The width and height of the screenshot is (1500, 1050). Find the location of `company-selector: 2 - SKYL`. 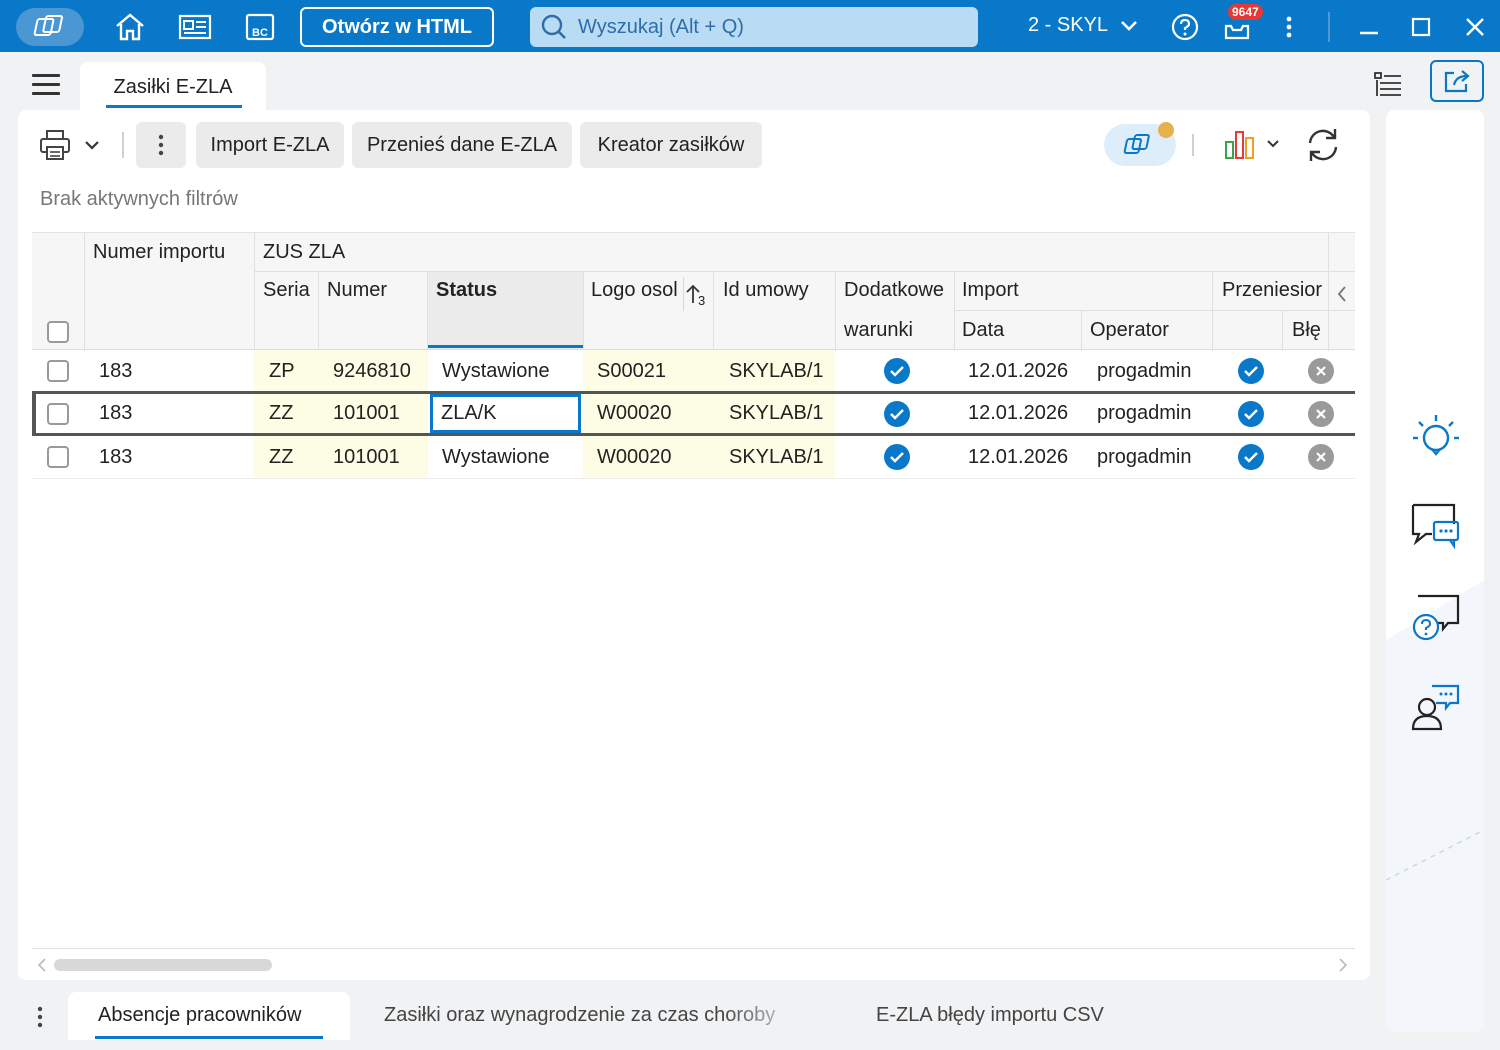

company-selector: 2 - SKYL is located at coordinates (1083, 25).